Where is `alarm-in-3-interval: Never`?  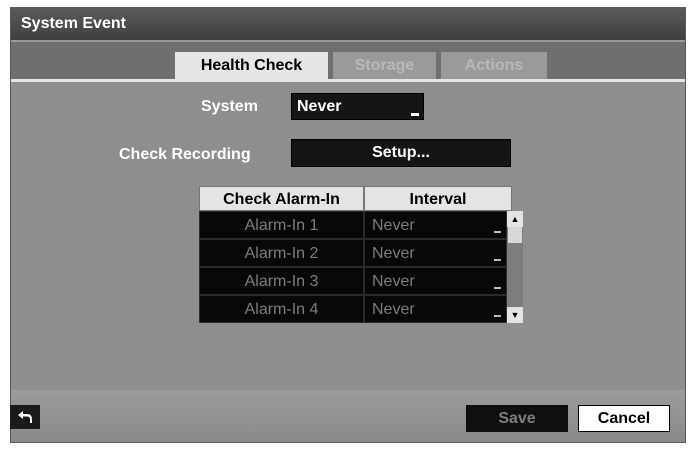 alarm-in-3-interval: Never is located at coordinates (435, 281).